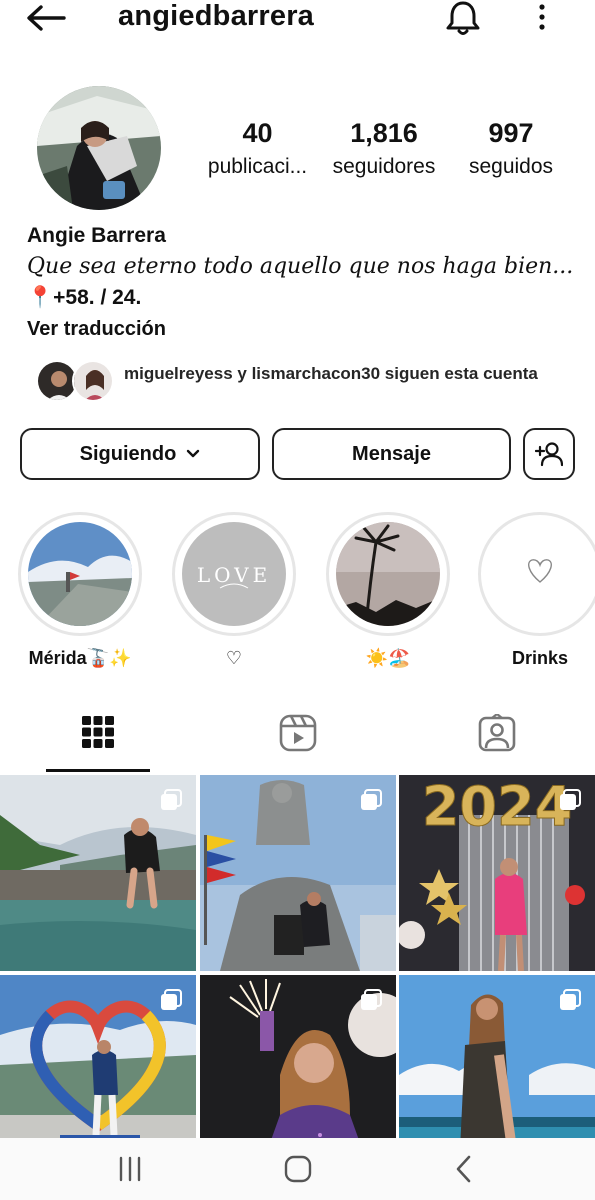 This screenshot has height=1200, width=595. What do you see at coordinates (46, 18) in the screenshot?
I see `back-arrow-icon` at bounding box center [46, 18].